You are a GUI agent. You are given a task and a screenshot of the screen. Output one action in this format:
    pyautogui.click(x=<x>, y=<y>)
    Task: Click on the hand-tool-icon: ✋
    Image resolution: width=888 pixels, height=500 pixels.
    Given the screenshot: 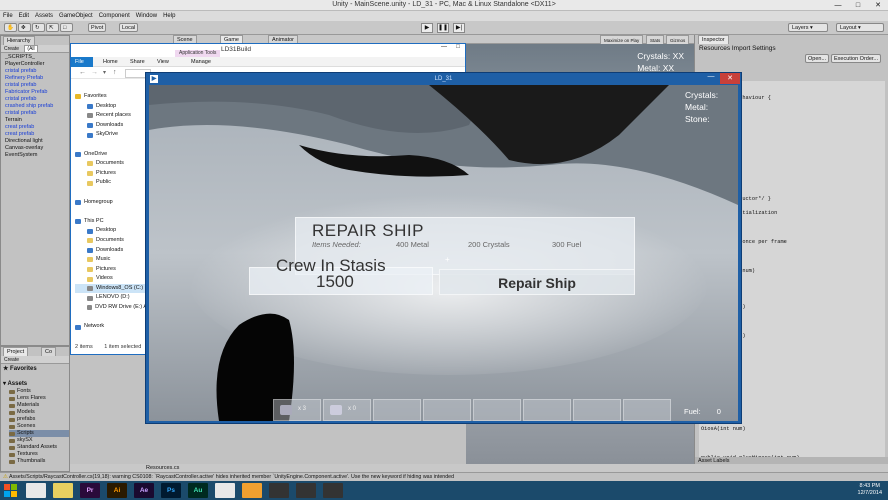 What is the action you would take?
    pyautogui.click(x=10, y=27)
    